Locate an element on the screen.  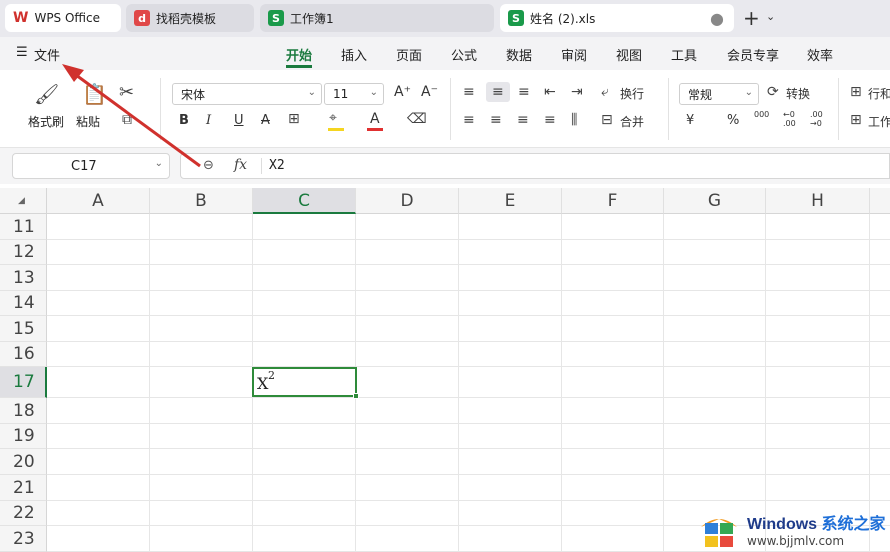
watermark: Windows 系统之家 www.bjjmlv.com is located at coordinates (793, 528).